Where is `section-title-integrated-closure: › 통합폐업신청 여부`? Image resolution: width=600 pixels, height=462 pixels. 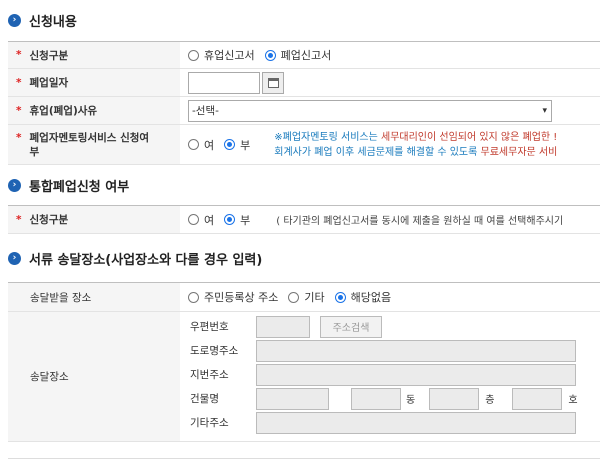
section-title-integrated-closure: › 통합폐업신청 여부 is located at coordinates (68, 185).